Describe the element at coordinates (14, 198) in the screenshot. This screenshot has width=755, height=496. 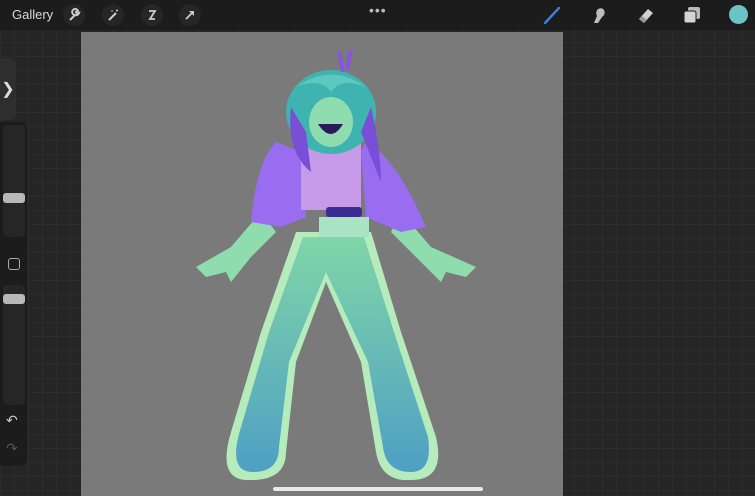
I see `brush-size-thumb` at that location.